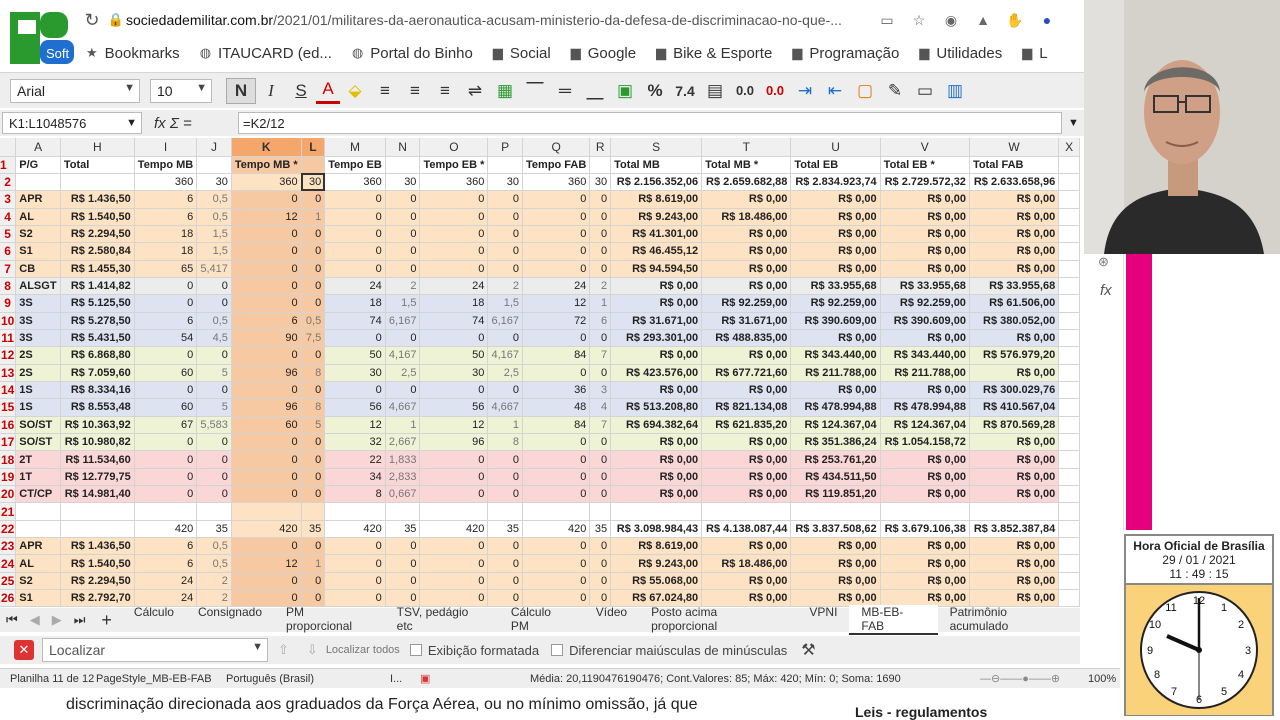  Describe the element at coordinates (835, 91) in the screenshot. I see `decrease-indent-icon: ⇤` at that location.